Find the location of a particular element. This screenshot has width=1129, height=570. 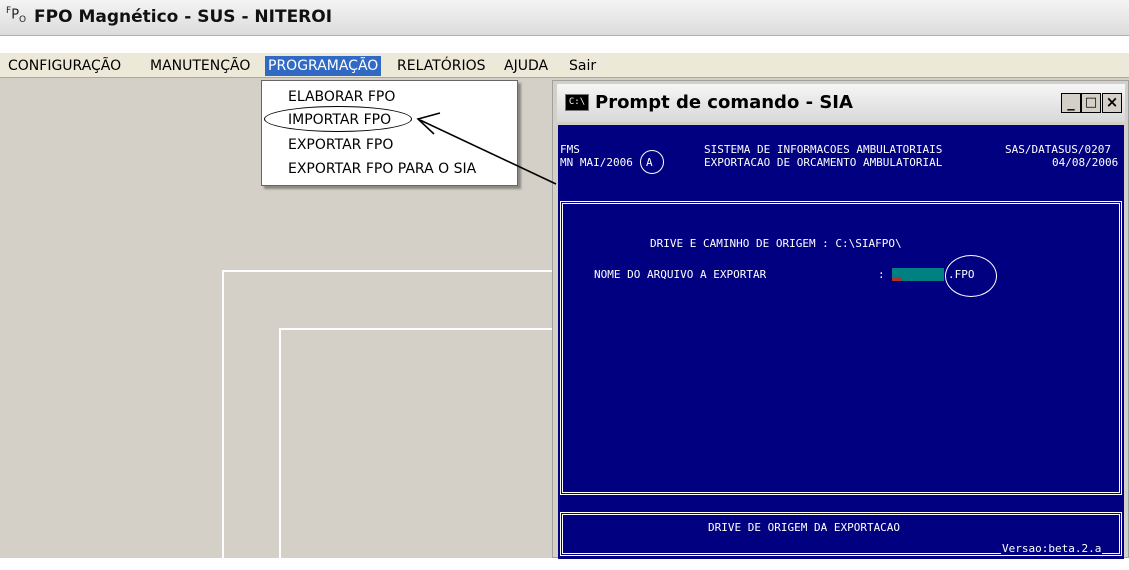

menu-relatorios: RELATÓRIOS is located at coordinates (441, 66).